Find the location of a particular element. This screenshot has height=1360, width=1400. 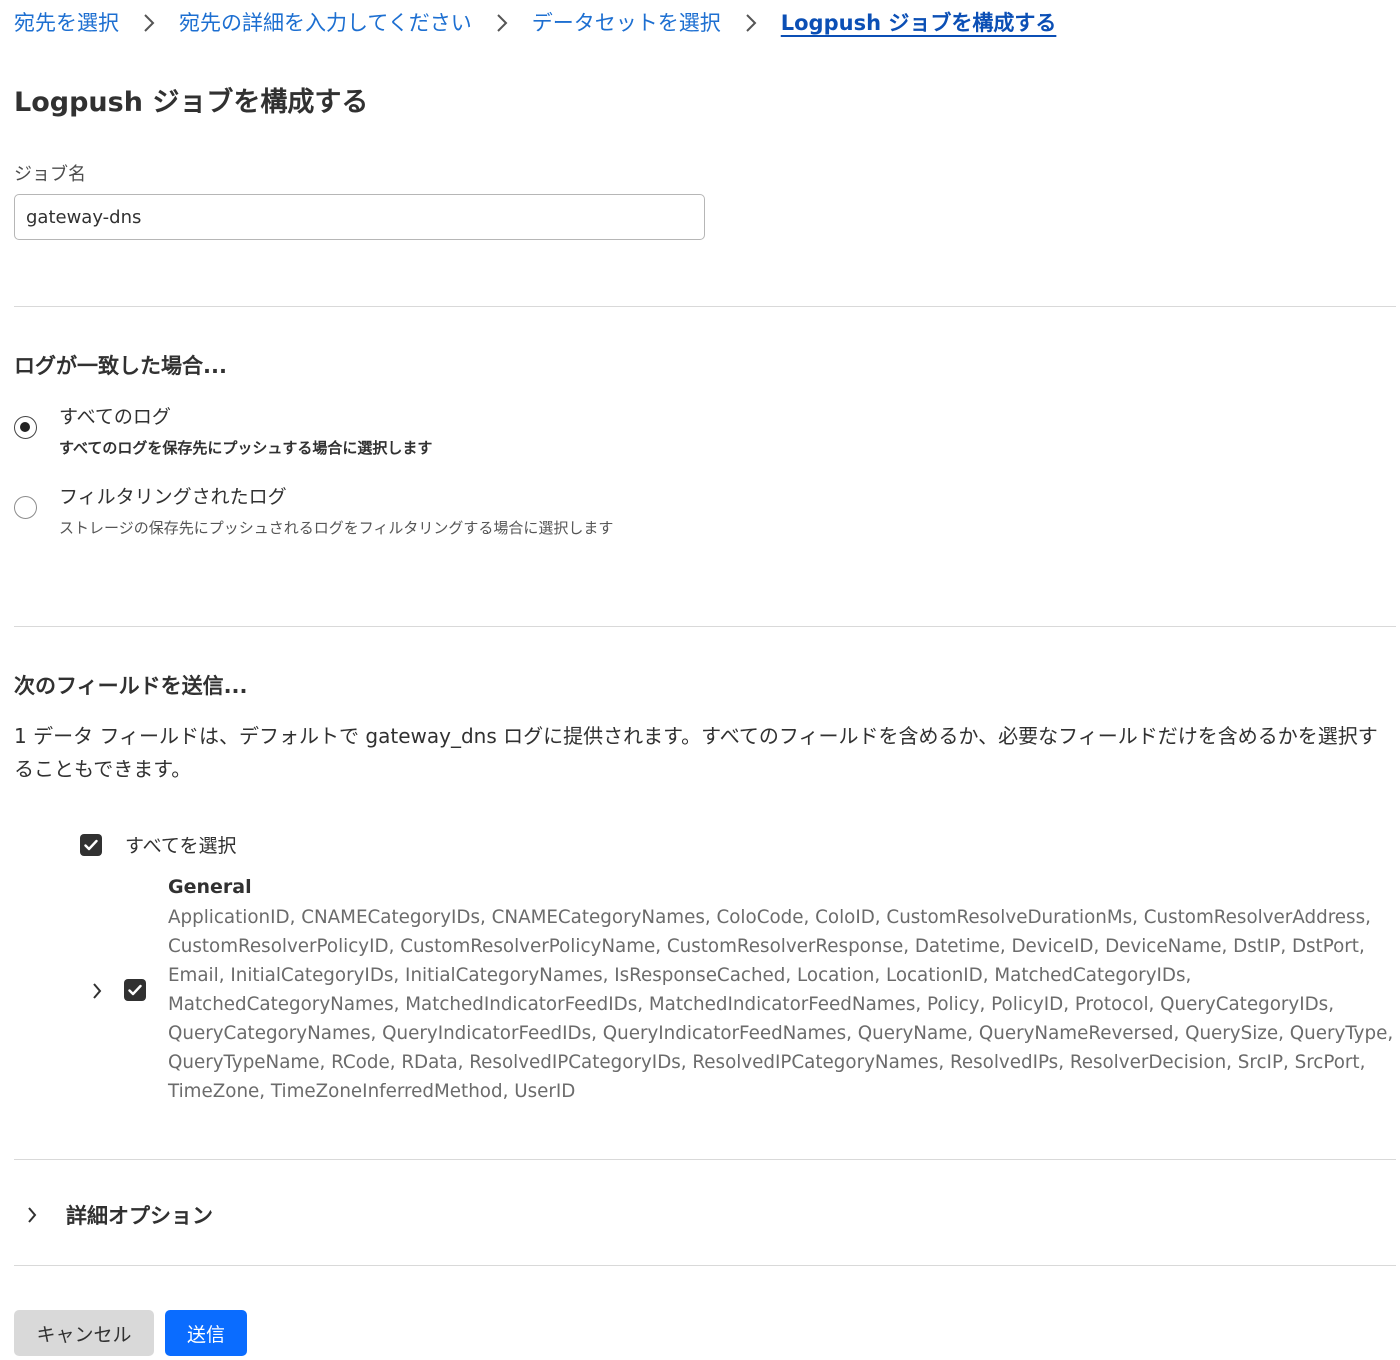

select-all-checkbox is located at coordinates (91, 844).